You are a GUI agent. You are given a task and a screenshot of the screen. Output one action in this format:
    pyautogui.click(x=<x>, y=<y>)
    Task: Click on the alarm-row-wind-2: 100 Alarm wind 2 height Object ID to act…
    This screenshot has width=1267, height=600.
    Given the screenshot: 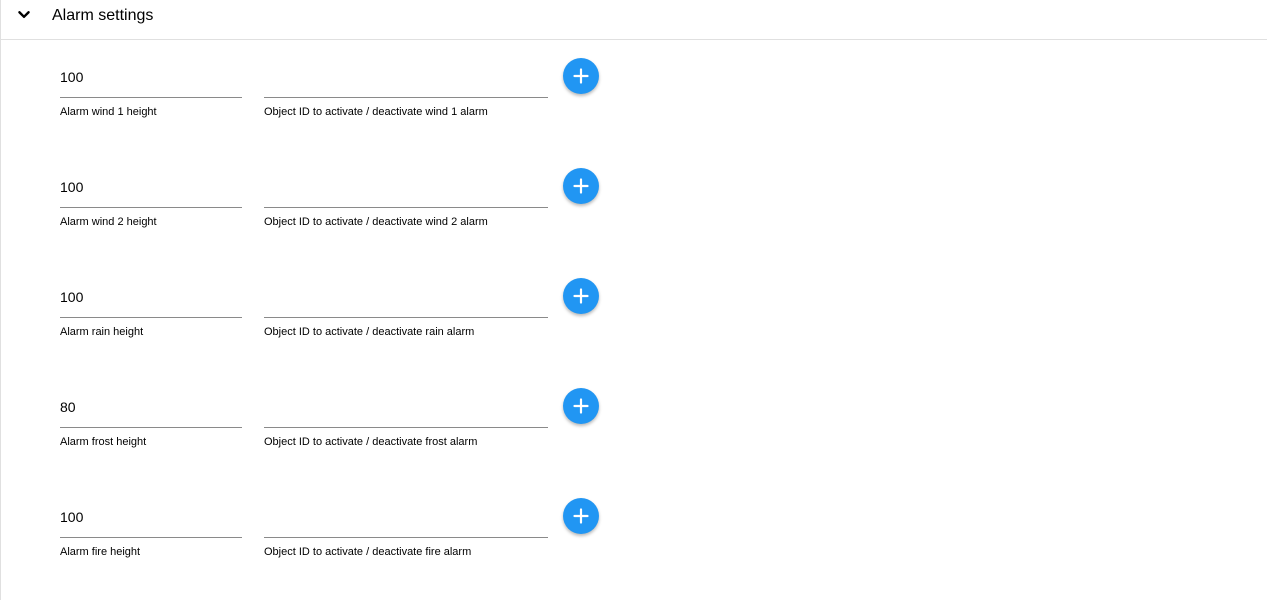 What is the action you would take?
    pyautogui.click(x=351, y=209)
    